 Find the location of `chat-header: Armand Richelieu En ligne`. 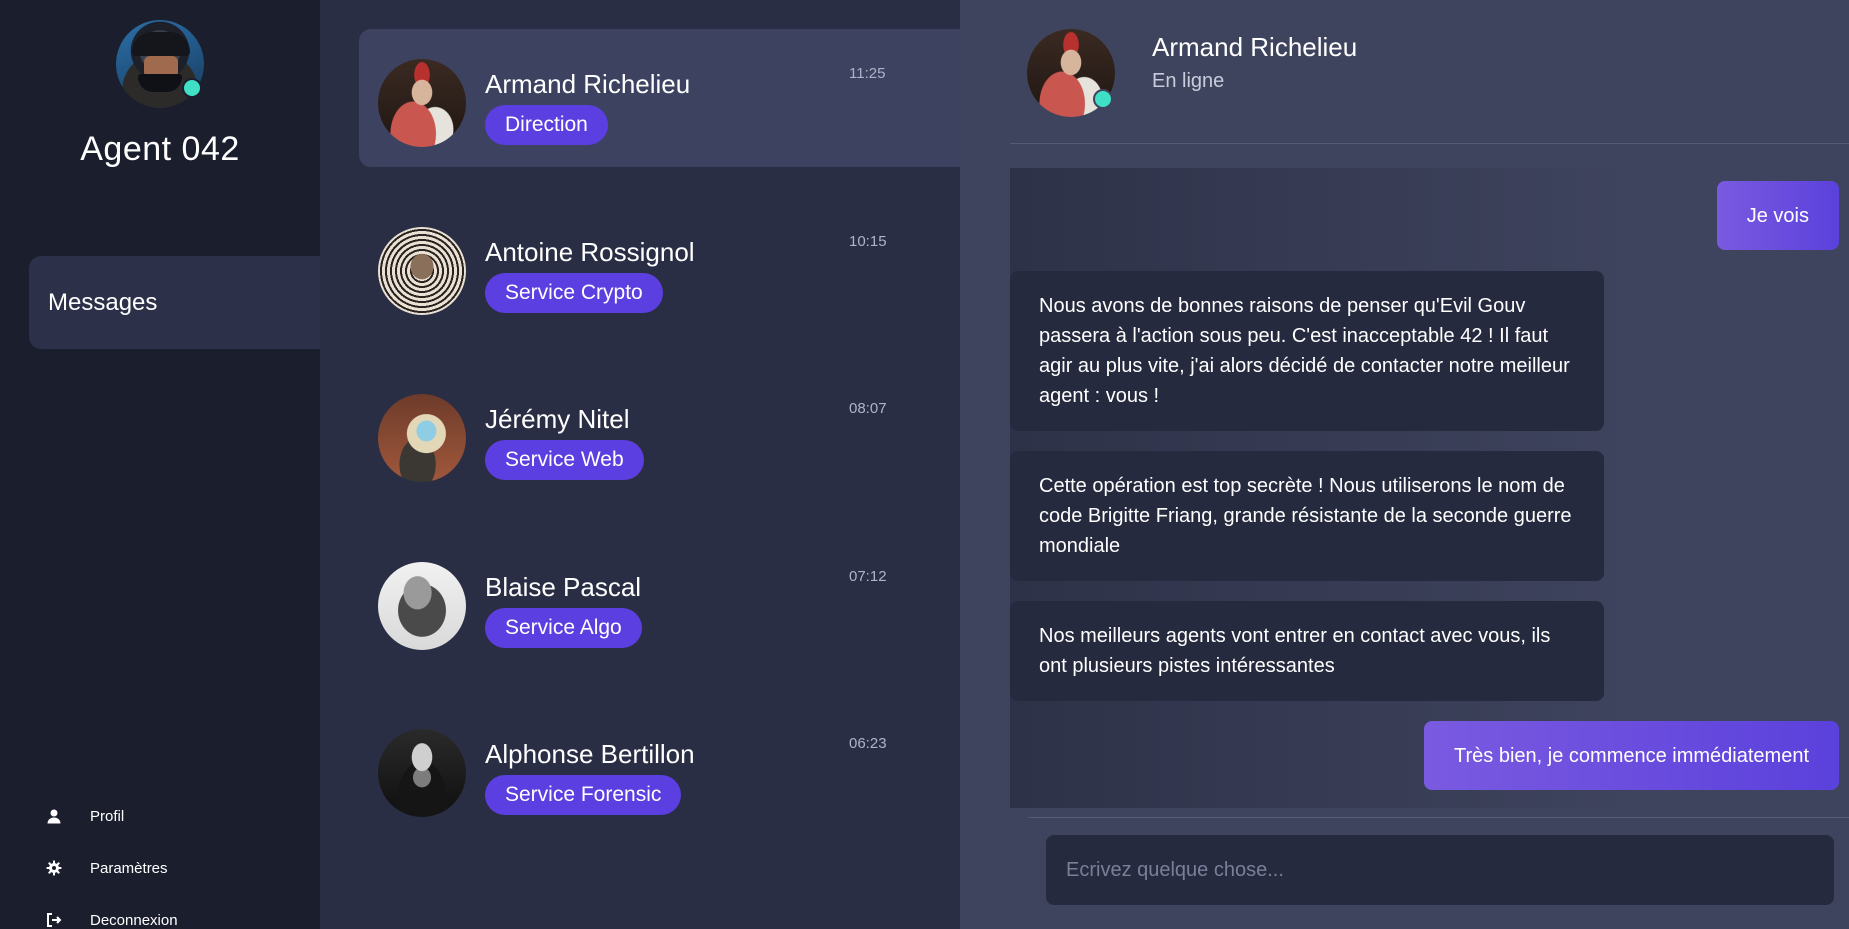

chat-header: Armand Richelieu En ligne is located at coordinates (1404, 72).